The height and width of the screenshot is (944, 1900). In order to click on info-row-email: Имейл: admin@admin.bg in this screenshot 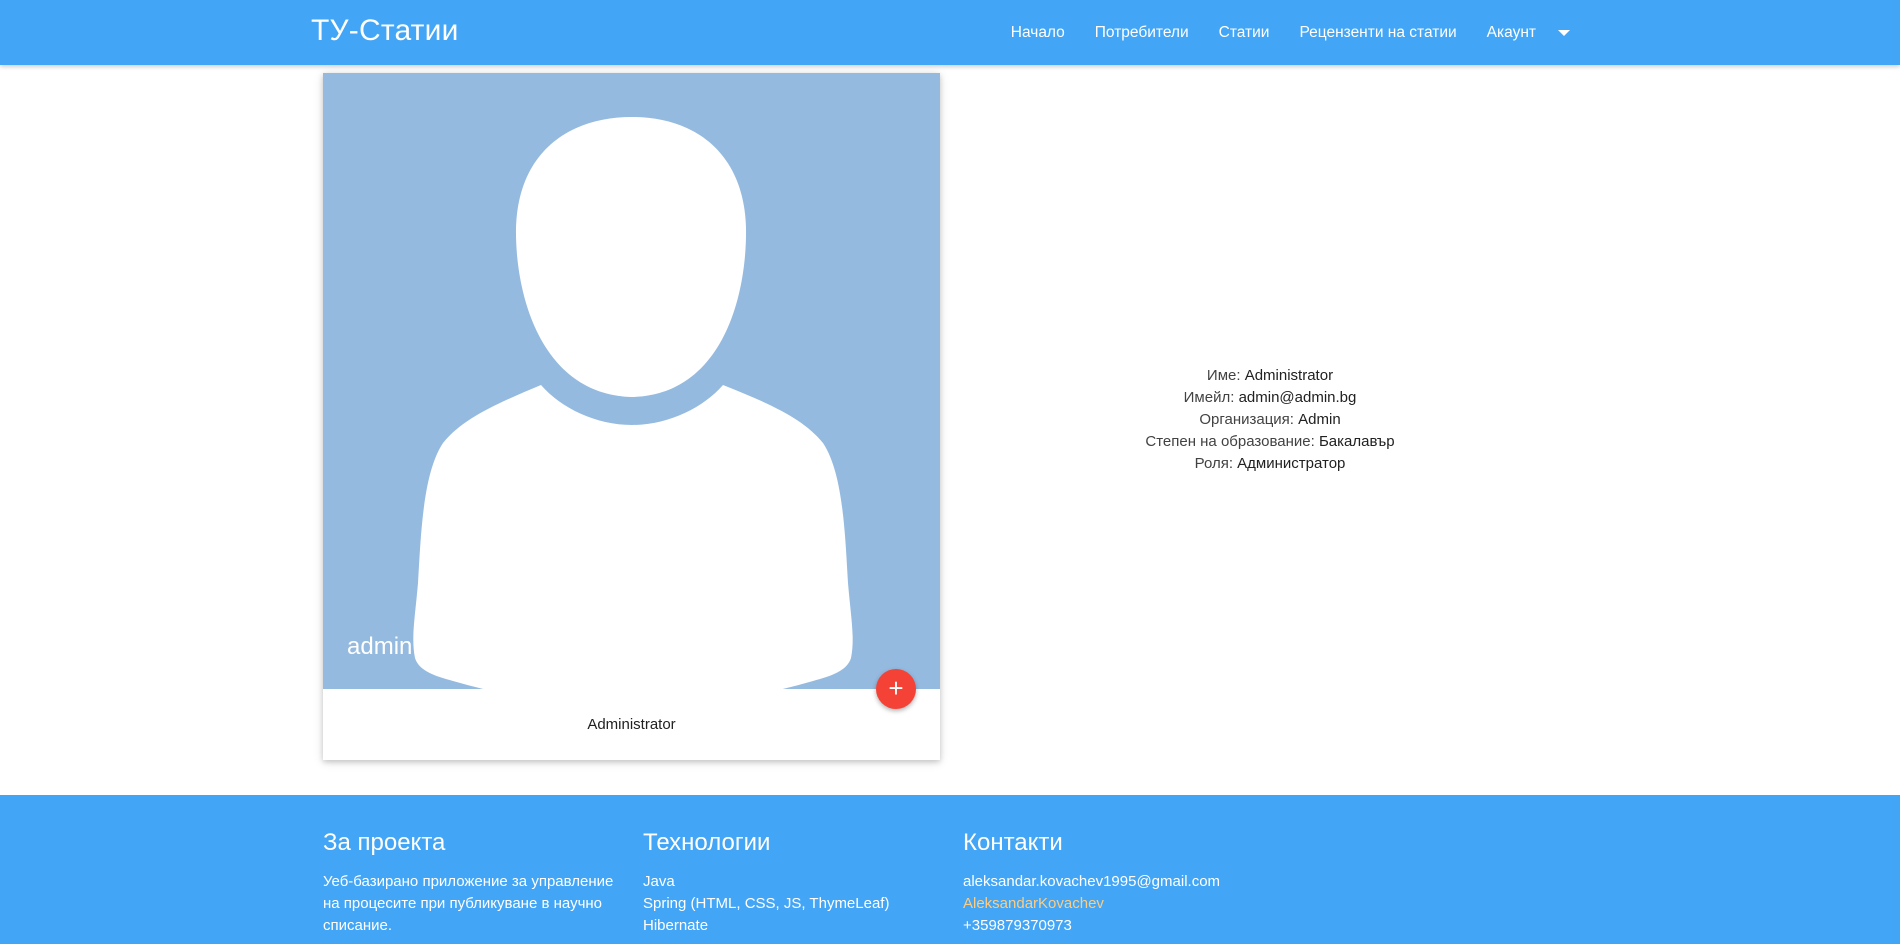, I will do `click(1270, 398)`.